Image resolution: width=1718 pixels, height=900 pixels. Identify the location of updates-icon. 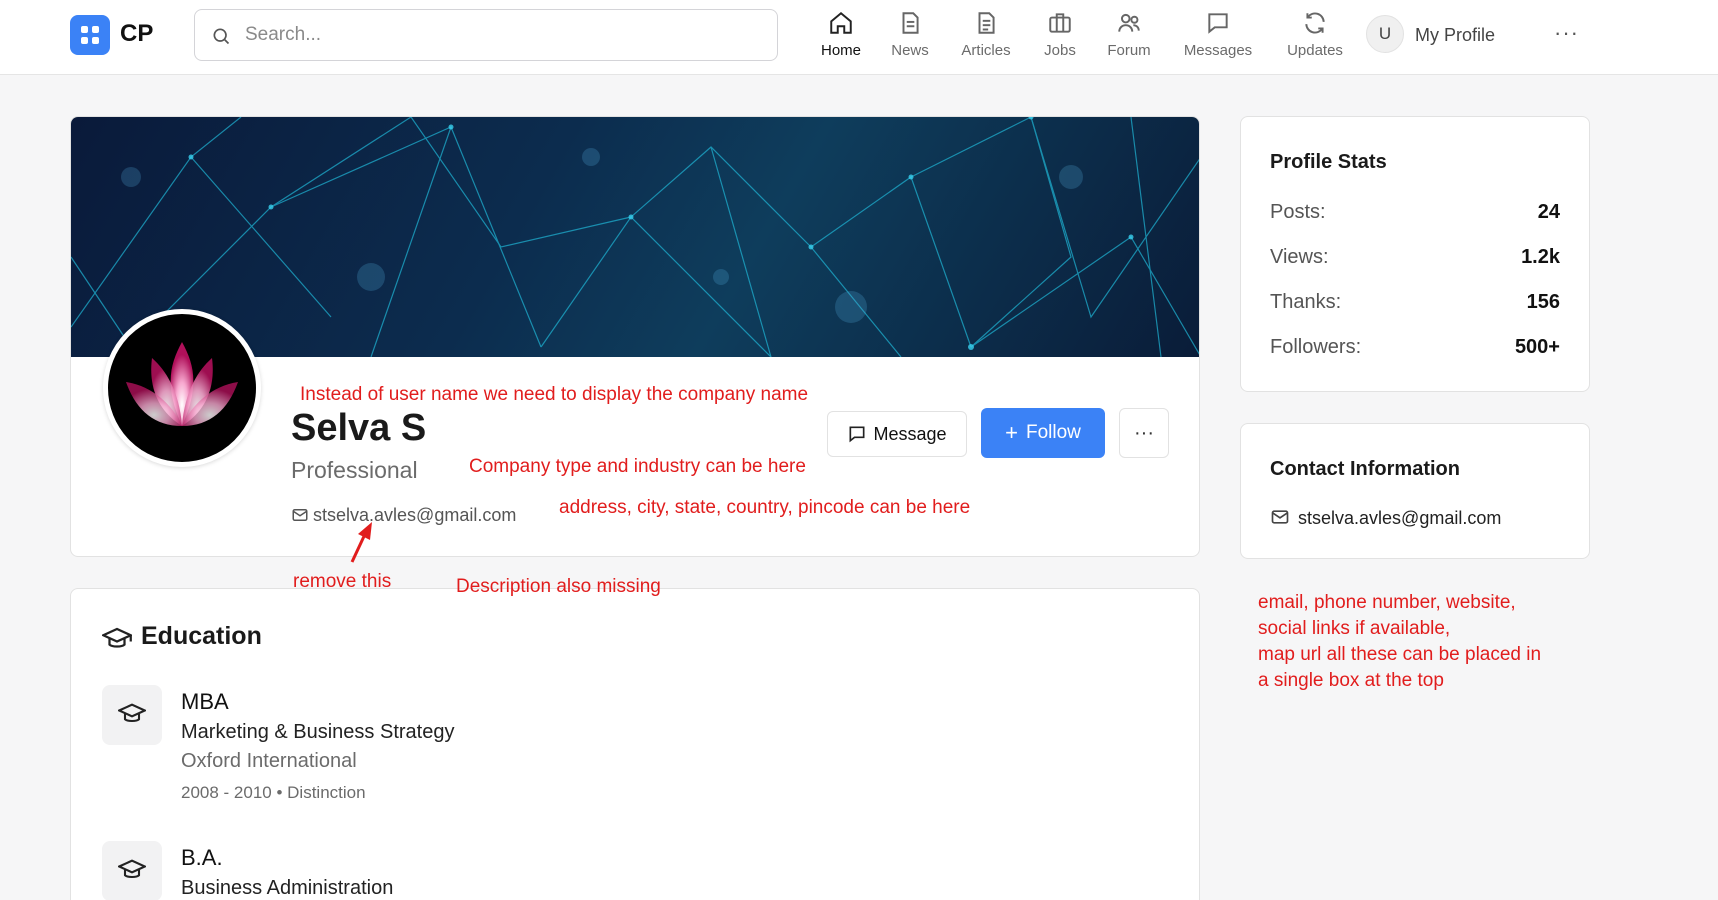
(1315, 23).